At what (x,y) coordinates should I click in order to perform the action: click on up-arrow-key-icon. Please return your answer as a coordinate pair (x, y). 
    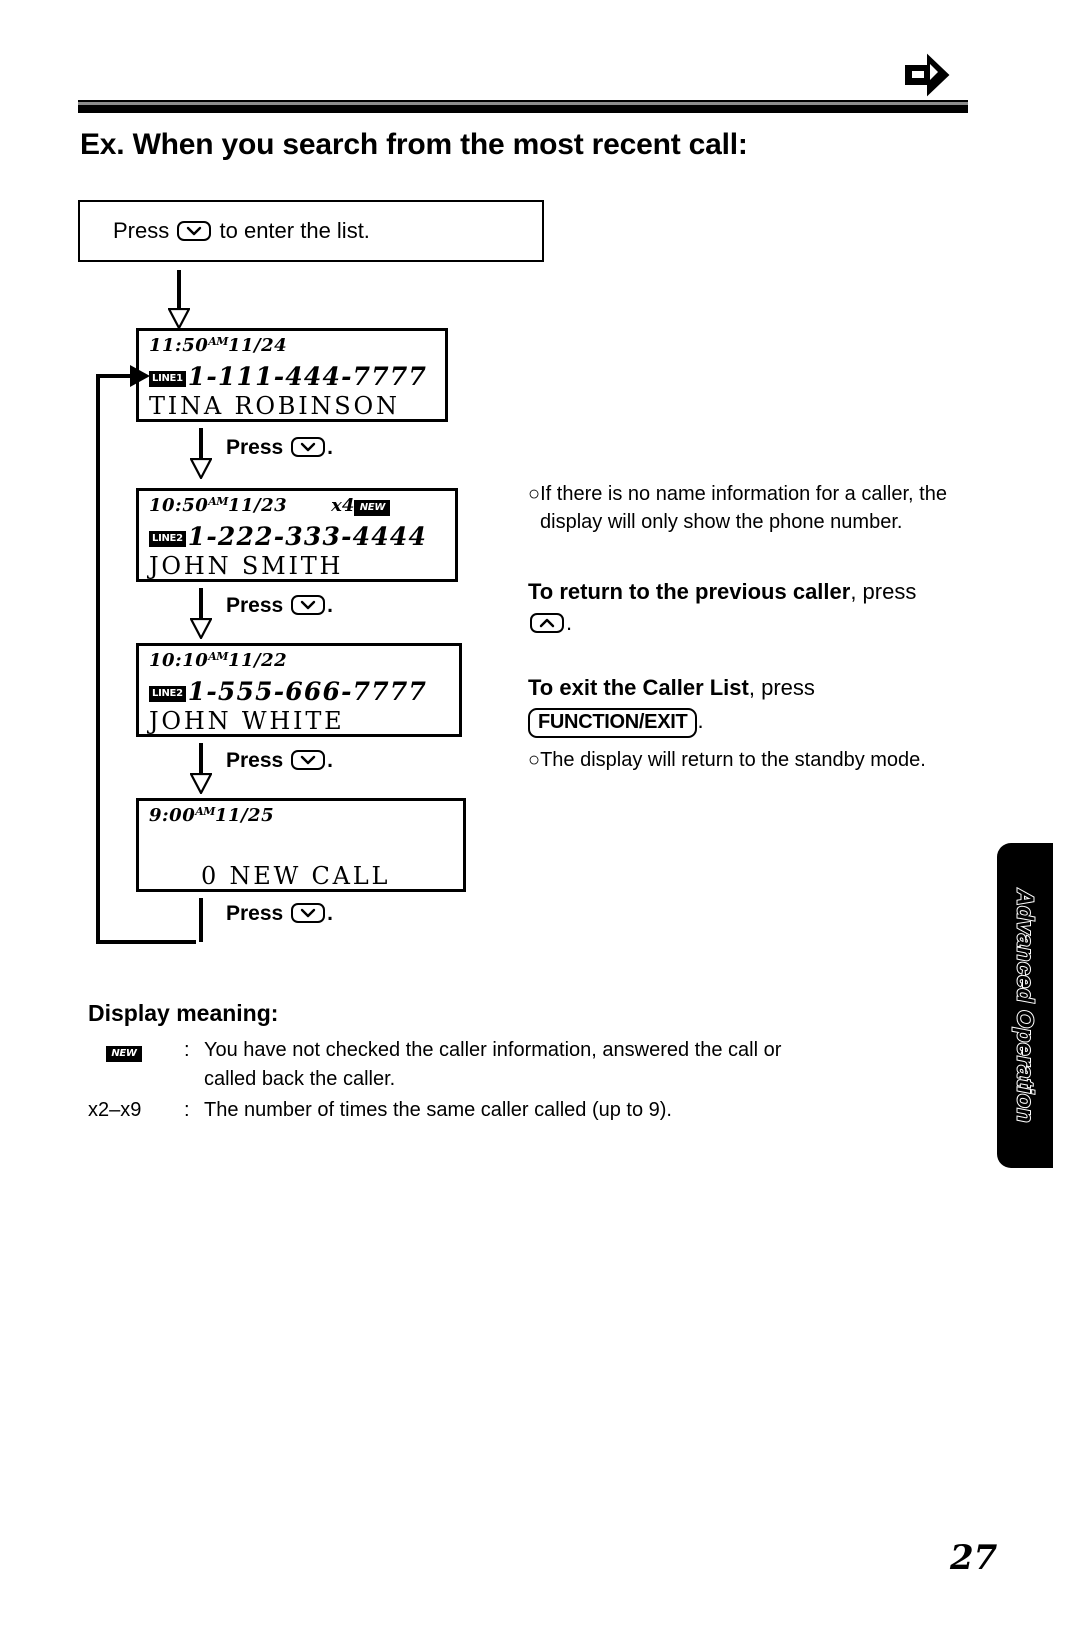
    Looking at the image, I should click on (547, 623).